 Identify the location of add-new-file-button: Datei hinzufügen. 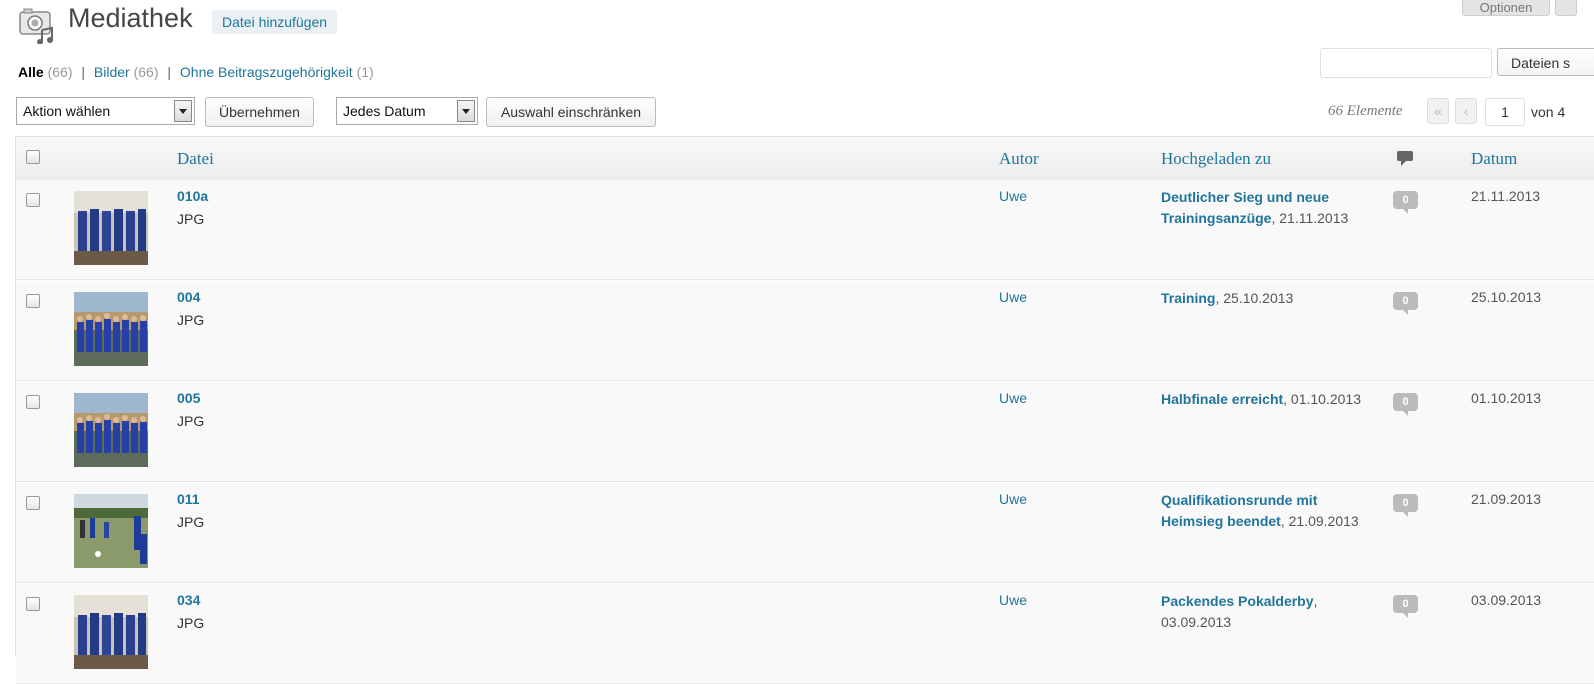
(275, 22).